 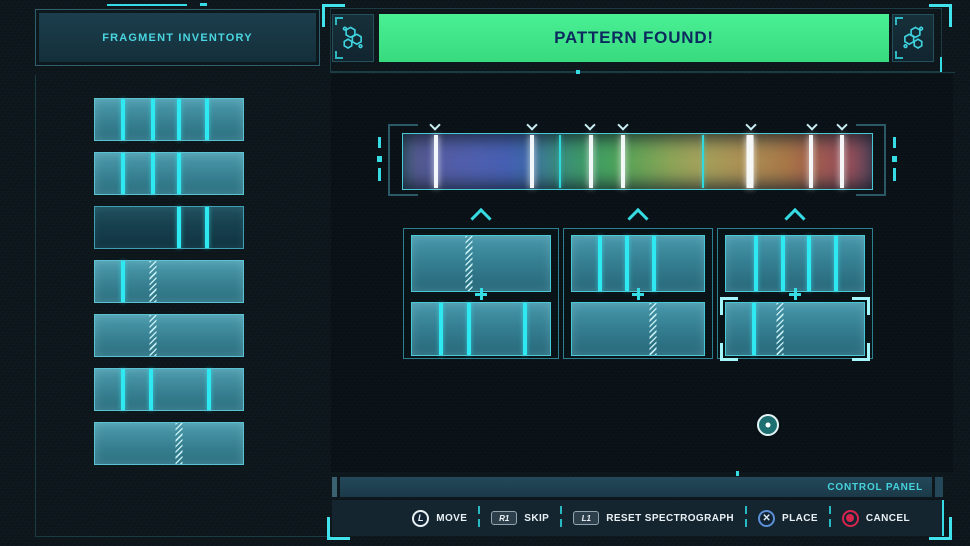 I want to click on decor-accent-line, so click(x=147, y=5).